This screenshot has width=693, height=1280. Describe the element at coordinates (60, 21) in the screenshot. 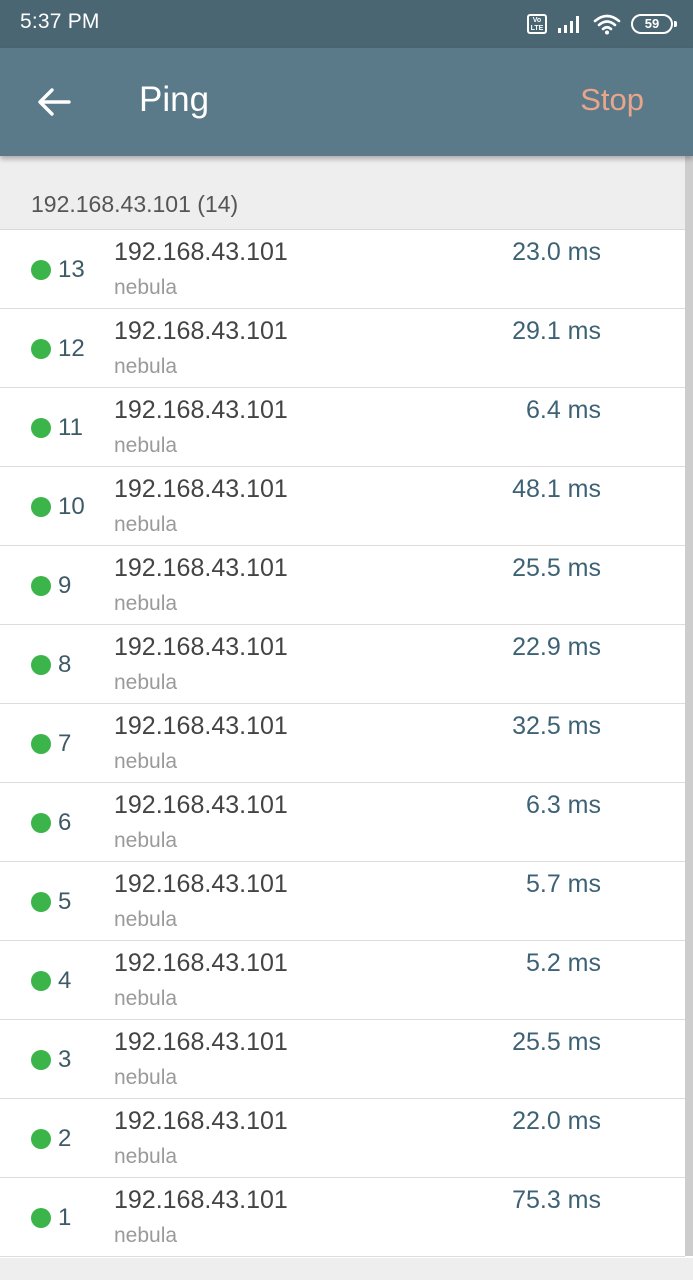

I see `status-time: 5:37 PM` at that location.